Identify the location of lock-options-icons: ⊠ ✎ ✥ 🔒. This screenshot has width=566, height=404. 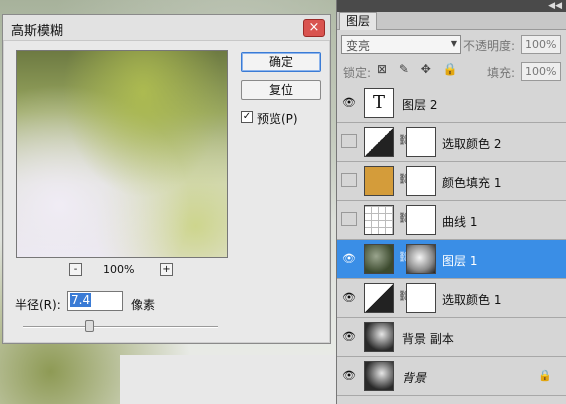
(419, 69).